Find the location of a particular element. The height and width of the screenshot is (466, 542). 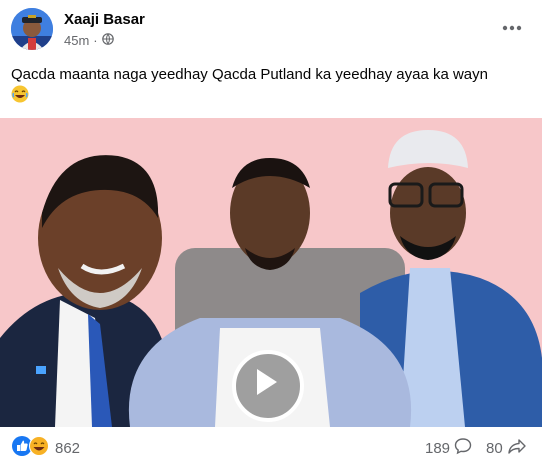

more-options-icon is located at coordinates (512, 28).